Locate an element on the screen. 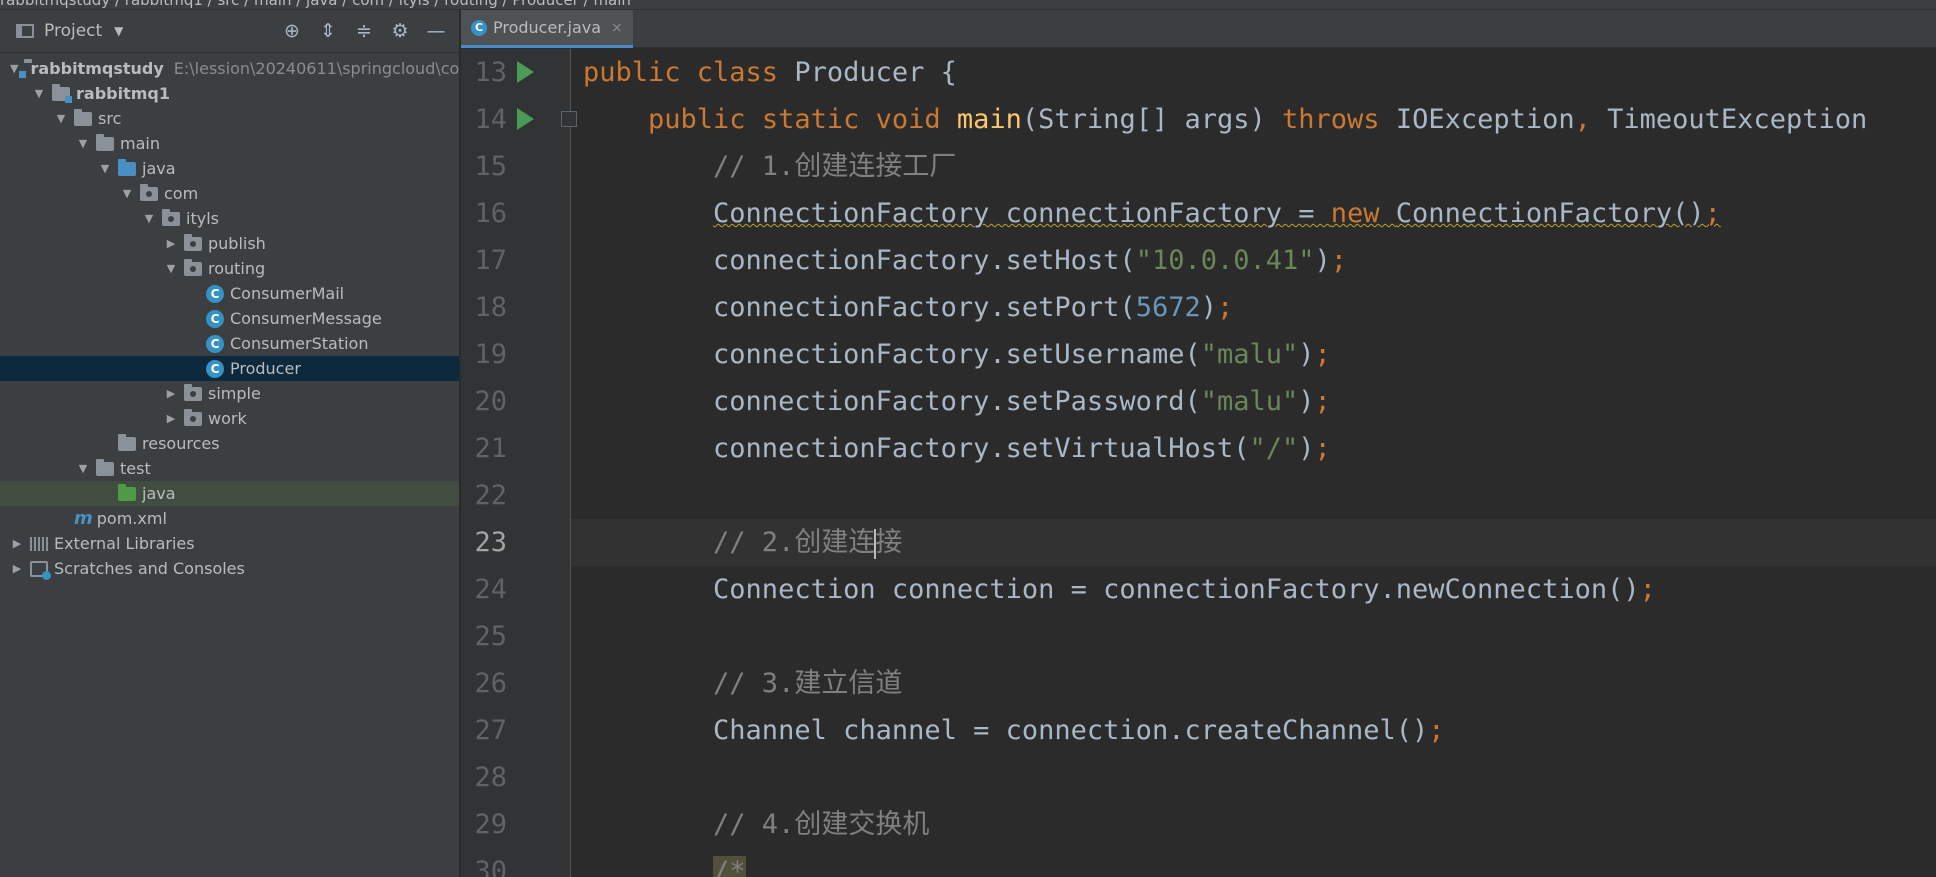 This screenshot has width=1936, height=877. tree-item-ityls: ▼ ityls is located at coordinates (229, 218).